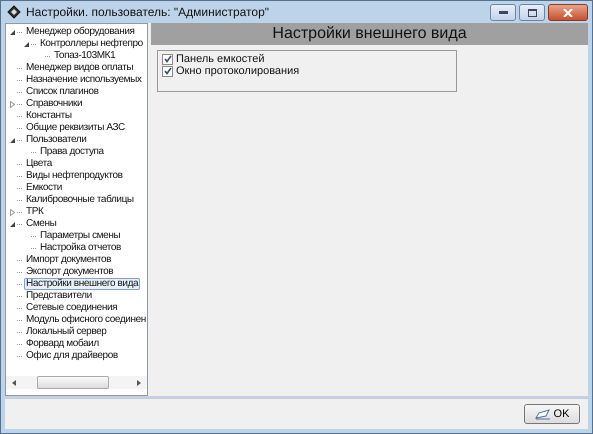 This screenshot has width=593, height=434. Describe the element at coordinates (75, 128) in the screenshot. I see `tree-item: Общие реквизиты АЗС` at that location.